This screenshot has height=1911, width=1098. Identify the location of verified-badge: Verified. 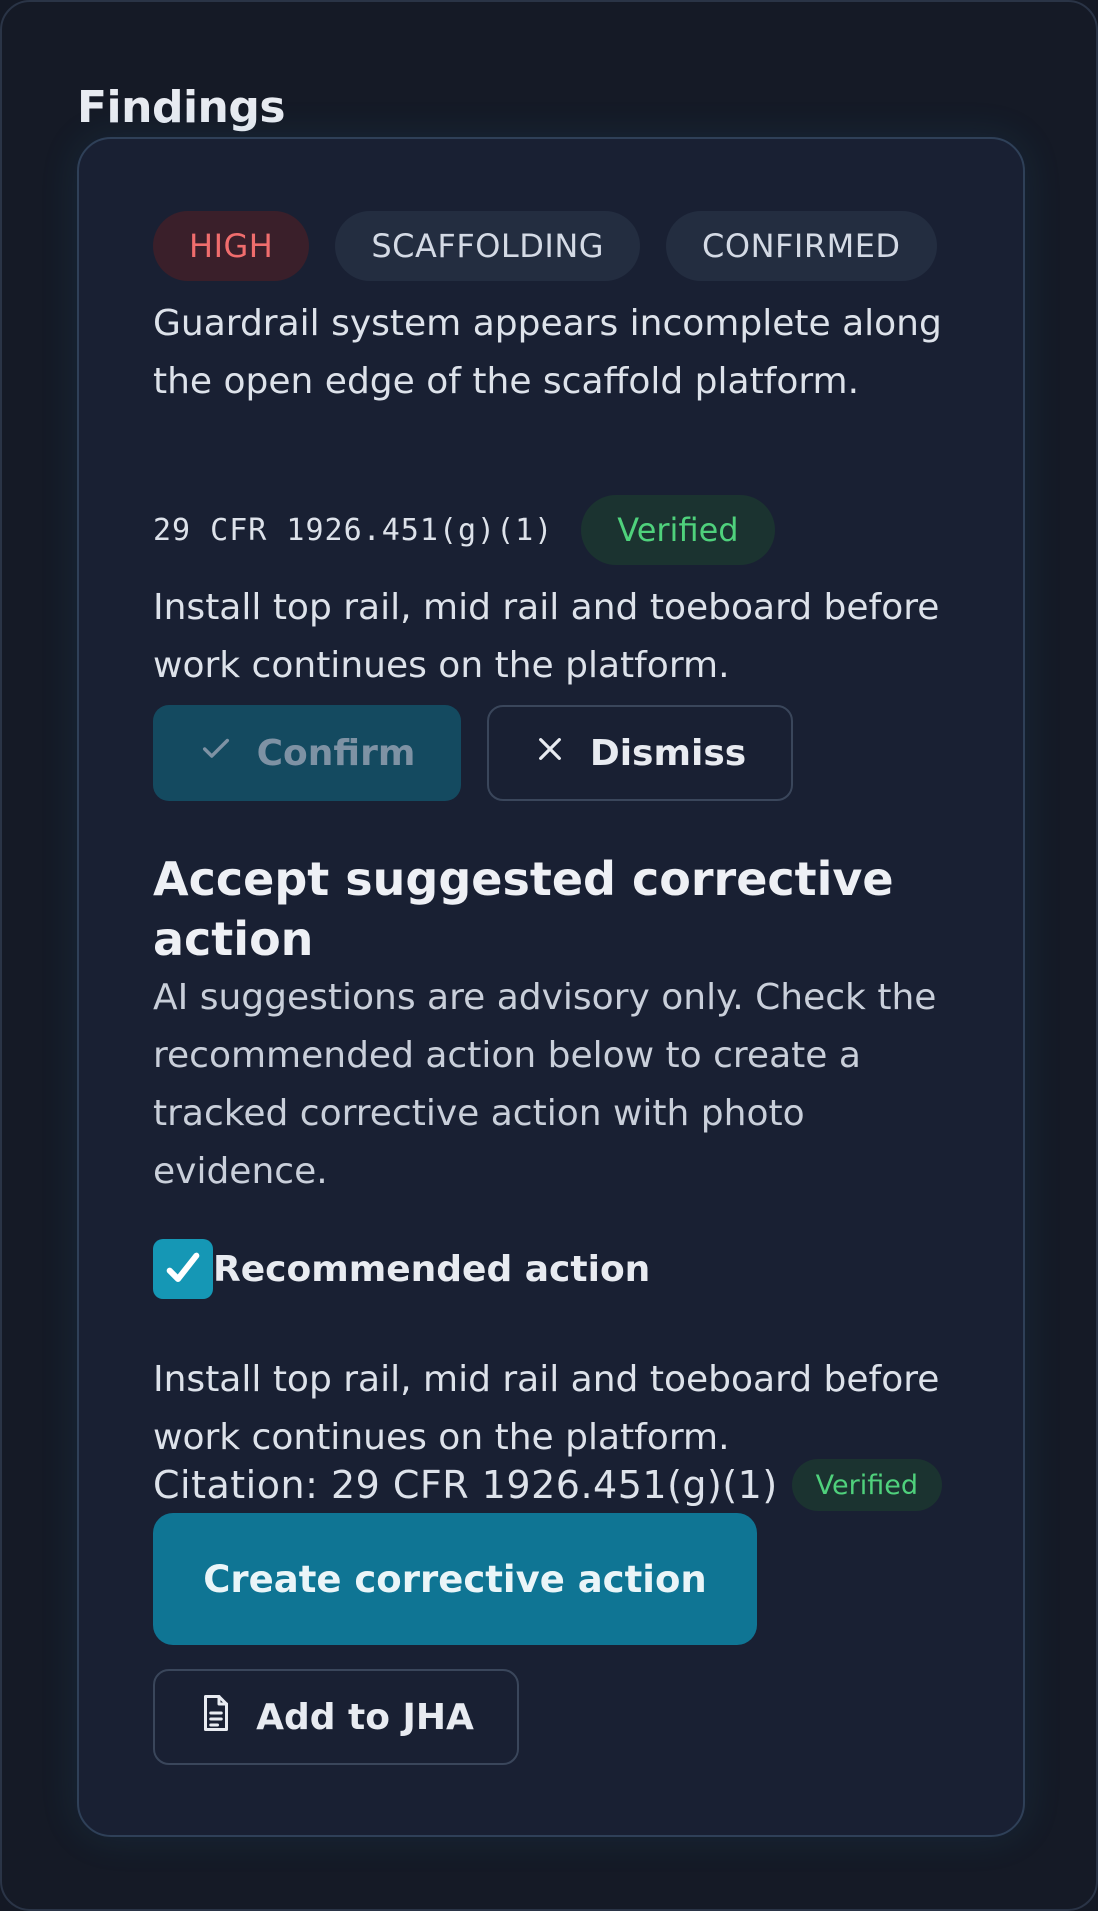
(678, 530).